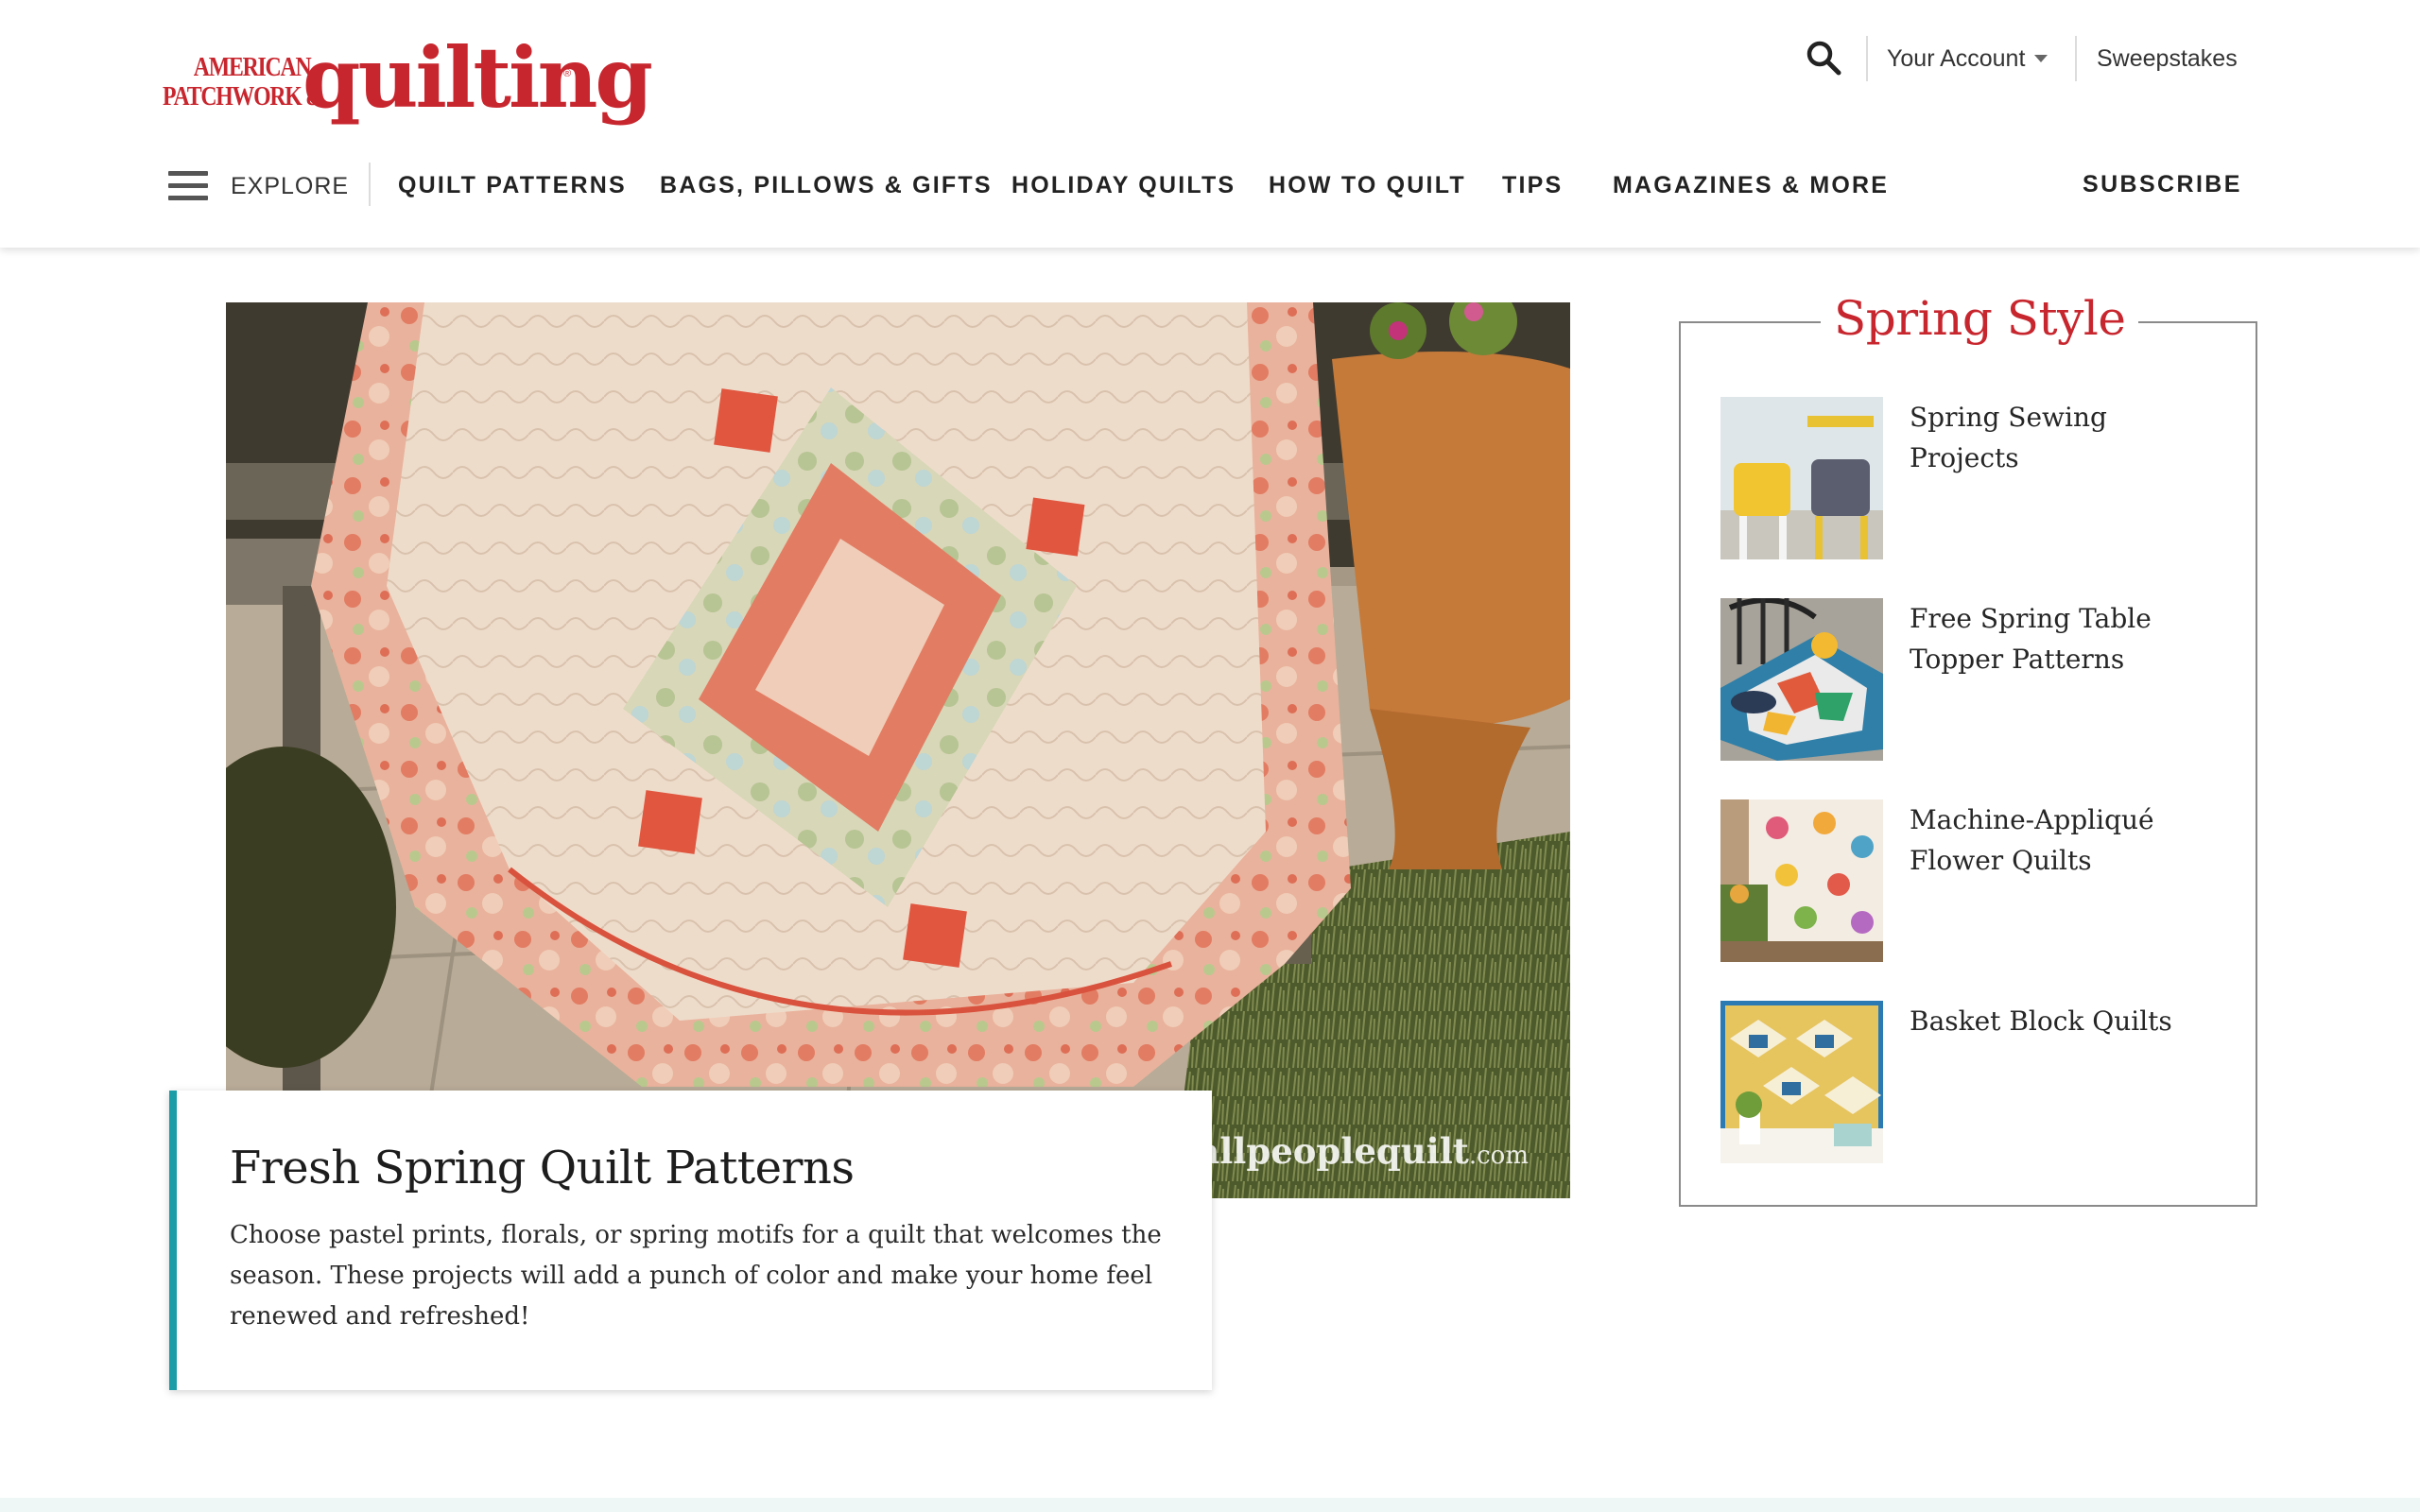 Image resolution: width=2420 pixels, height=1512 pixels. What do you see at coordinates (1980, 318) in the screenshot?
I see `sidebar-title: Spring Style` at bounding box center [1980, 318].